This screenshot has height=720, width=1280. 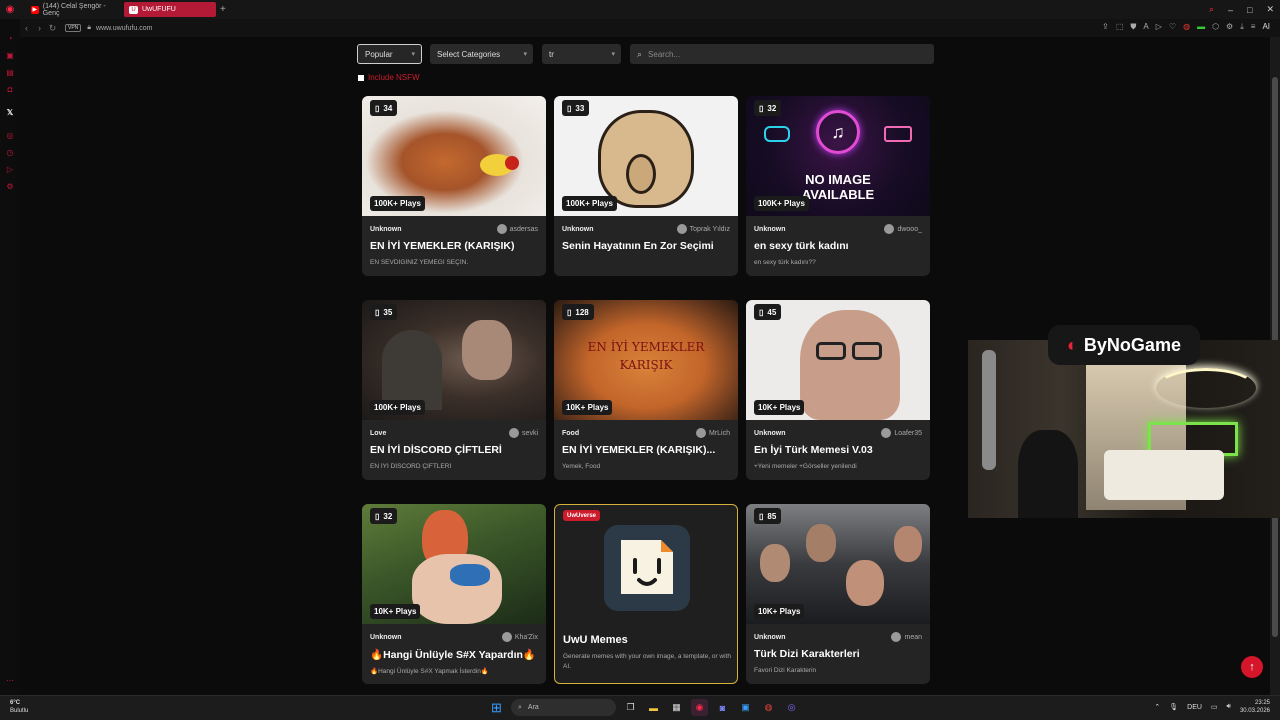 I want to click on maximize-button: □, so click(x=1249, y=10).